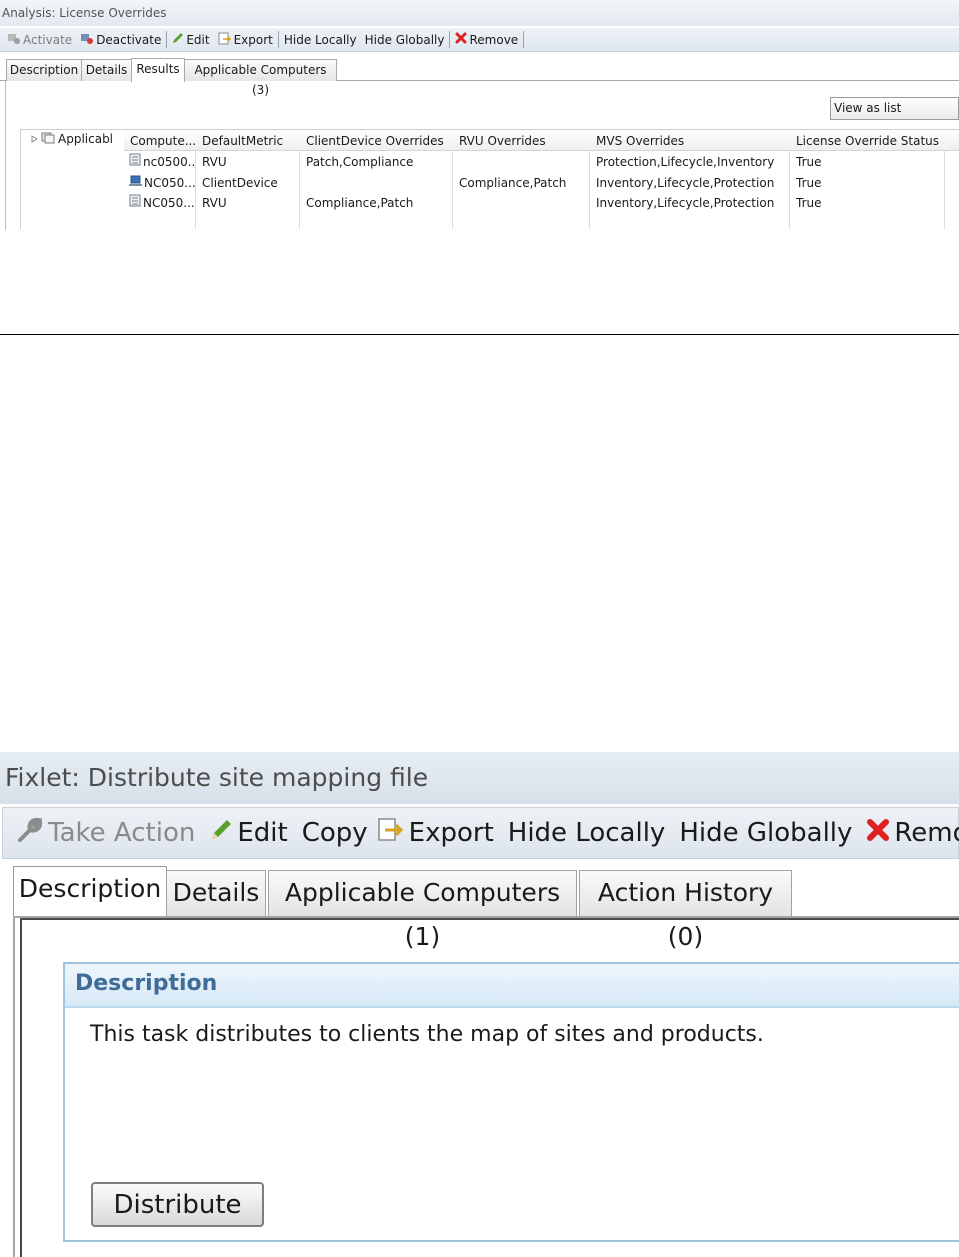 This screenshot has width=959, height=1257. I want to click on results-tree: Applicabl, so click(72, 179).